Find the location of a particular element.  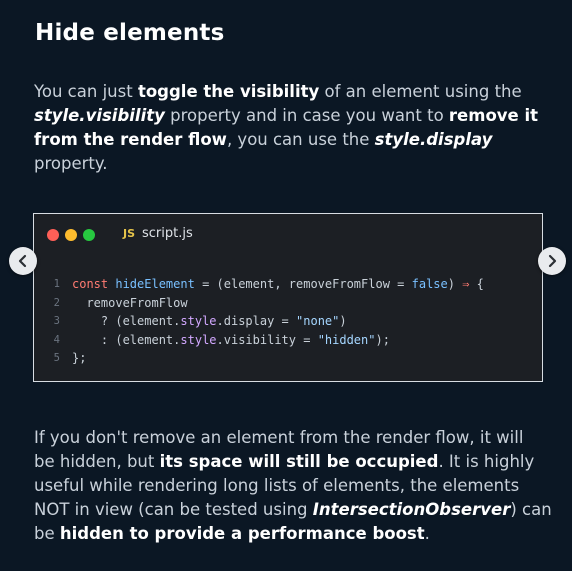

code-token: visibility is located at coordinates (259, 339).